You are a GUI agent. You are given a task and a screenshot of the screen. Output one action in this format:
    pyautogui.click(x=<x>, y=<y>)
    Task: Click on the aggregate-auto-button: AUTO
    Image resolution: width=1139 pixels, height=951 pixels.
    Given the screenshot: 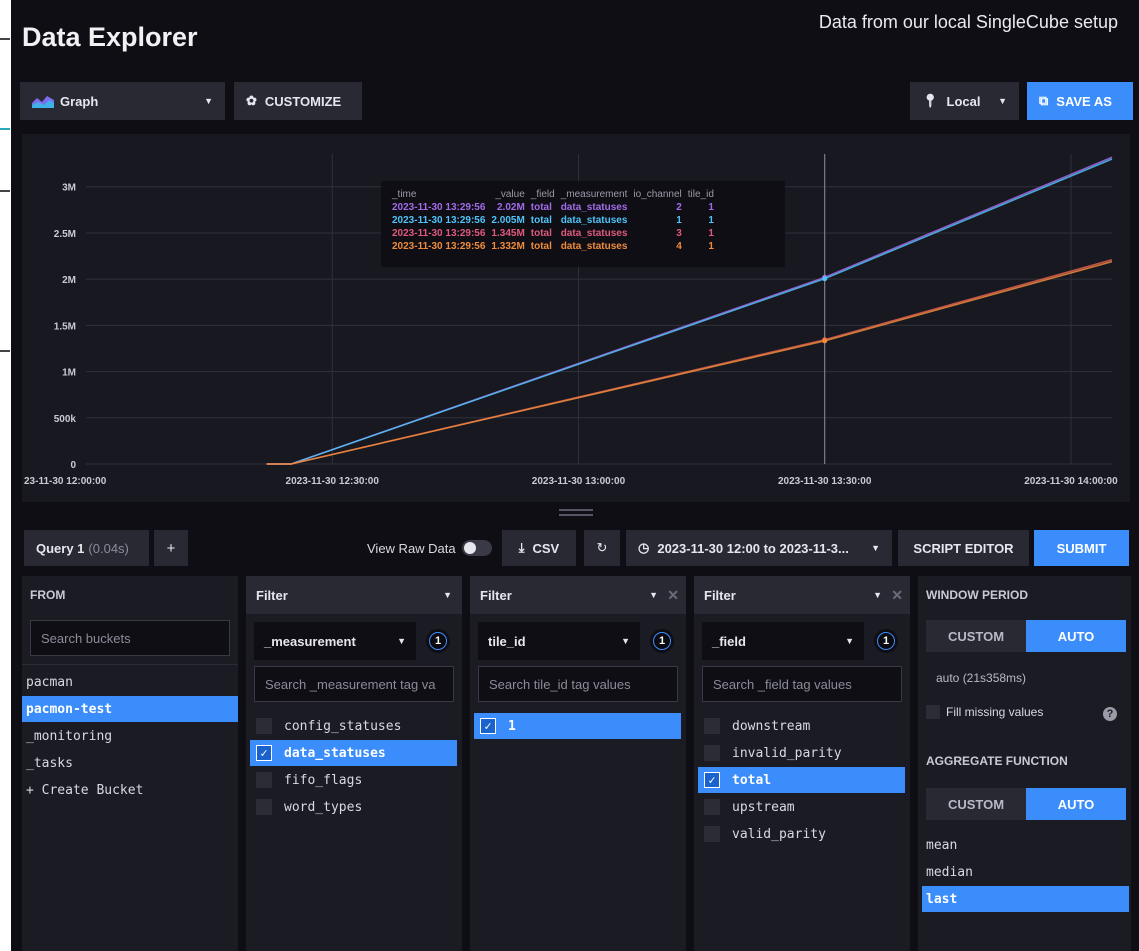 What is the action you would take?
    pyautogui.click(x=1076, y=804)
    